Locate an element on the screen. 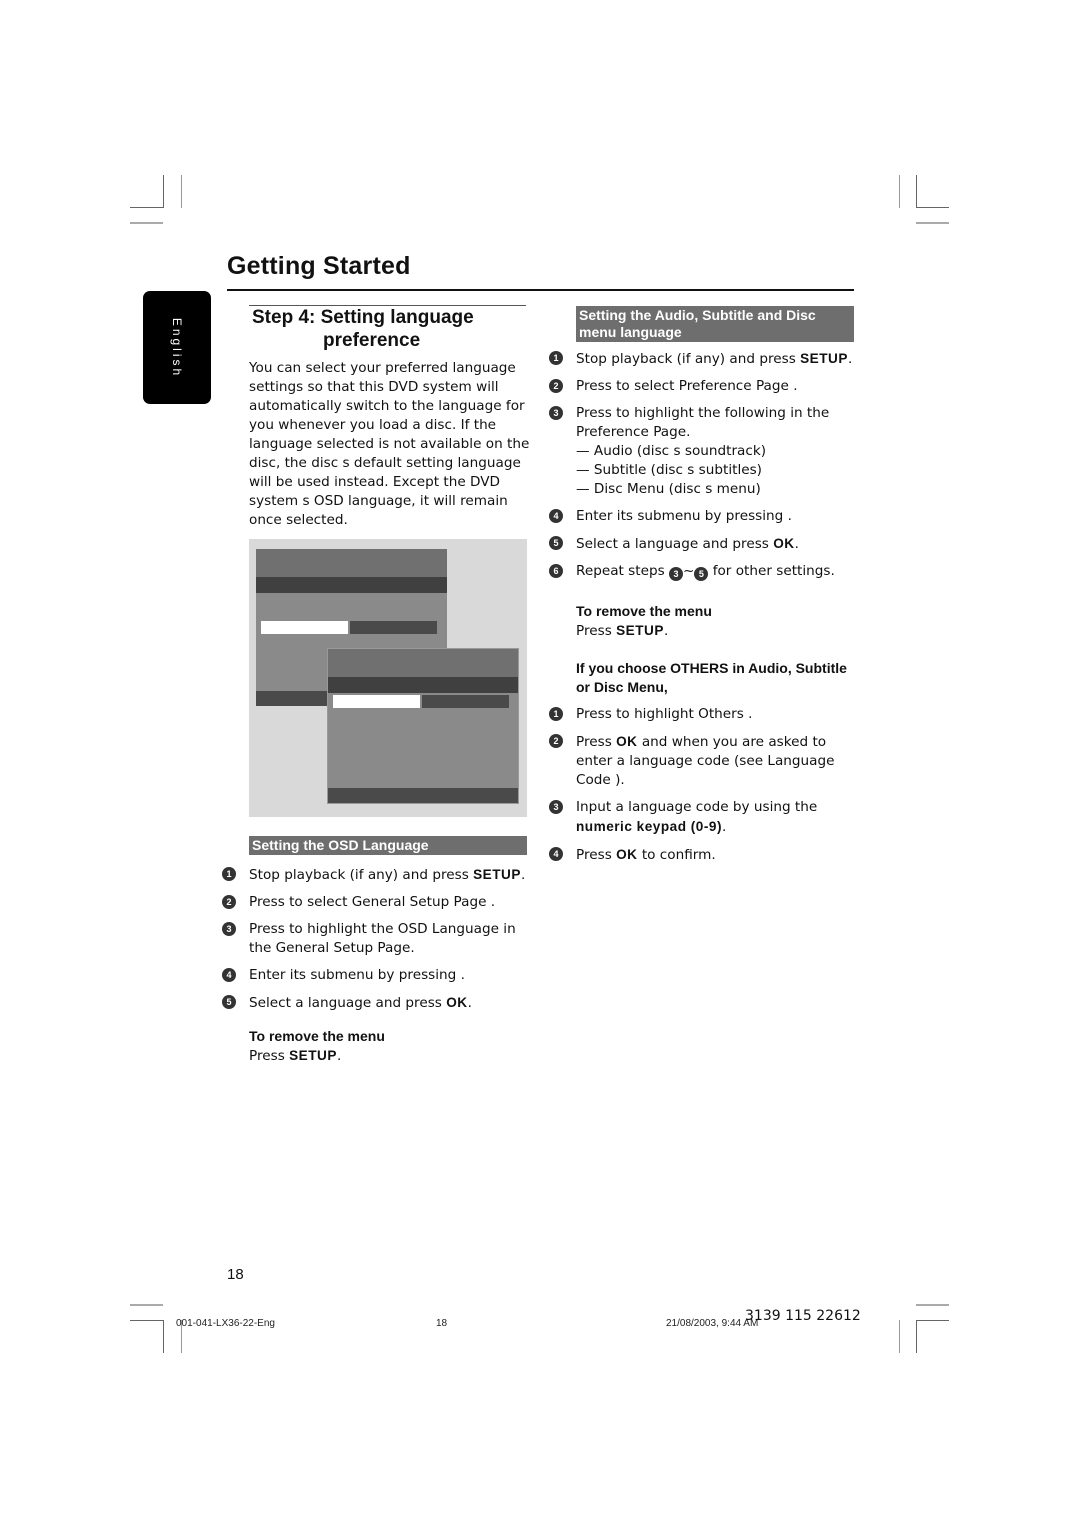  sub-item-subtitle: — Subtitle (disc s subtitles) is located at coordinates (669, 470).